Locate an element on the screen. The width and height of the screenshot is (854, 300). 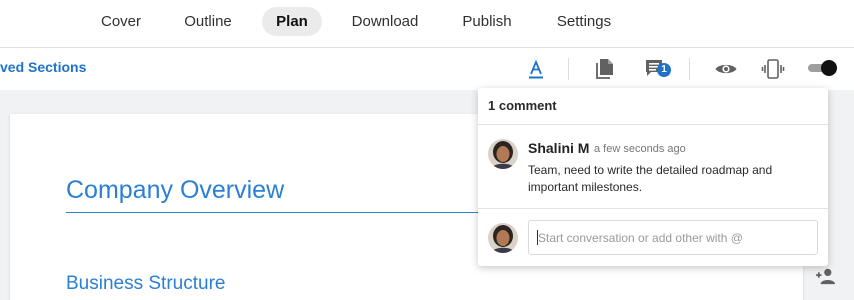
tab-settings: Settings is located at coordinates (584, 21).